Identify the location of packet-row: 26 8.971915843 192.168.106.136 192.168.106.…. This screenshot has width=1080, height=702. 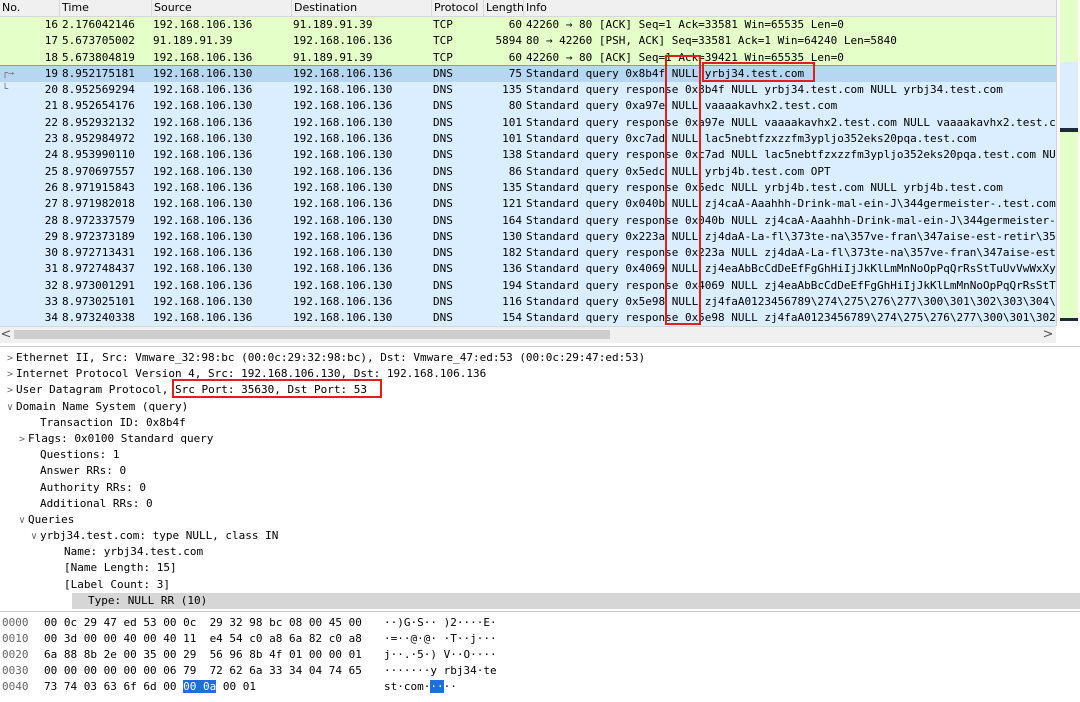
(528, 188).